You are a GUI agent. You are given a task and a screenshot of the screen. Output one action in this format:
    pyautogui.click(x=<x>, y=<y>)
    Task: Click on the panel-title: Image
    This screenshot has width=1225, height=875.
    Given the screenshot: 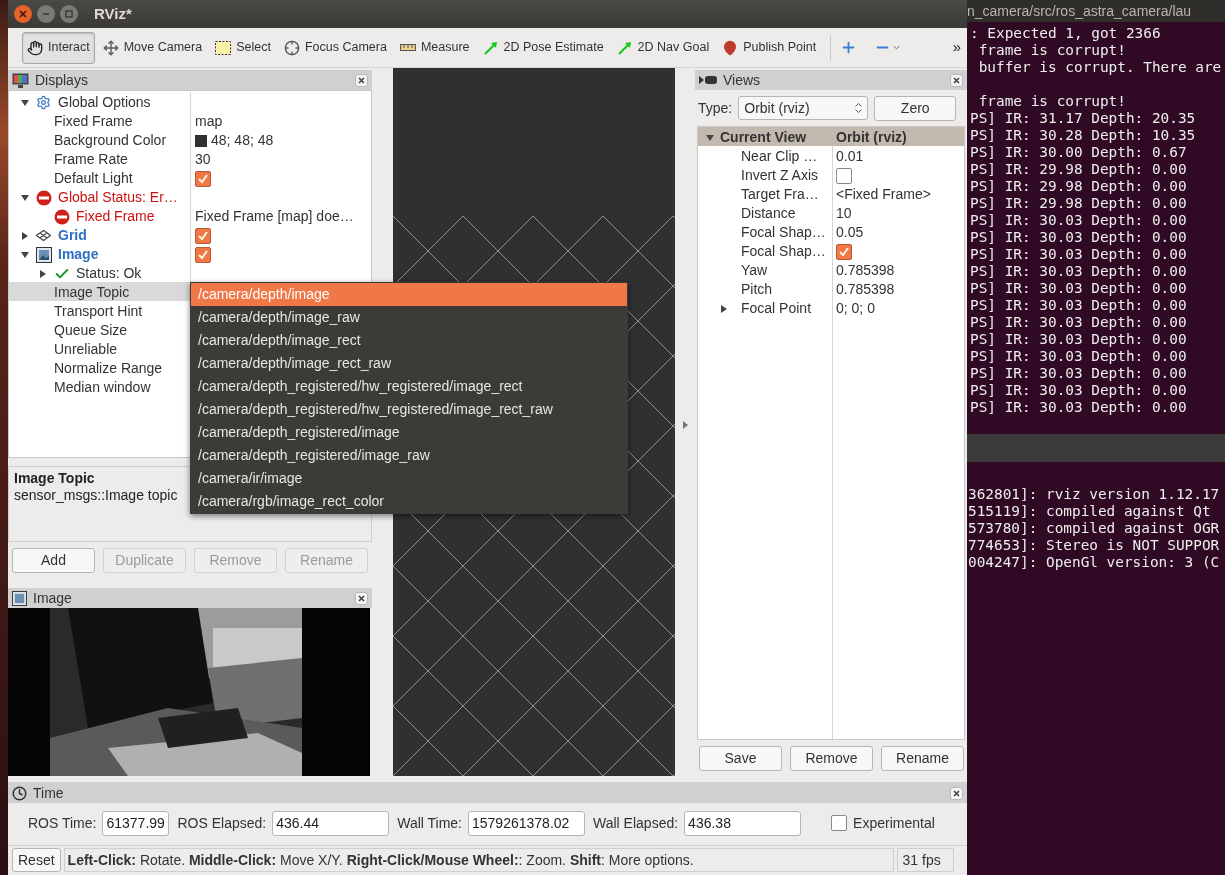 What is the action you would take?
    pyautogui.click(x=52, y=598)
    